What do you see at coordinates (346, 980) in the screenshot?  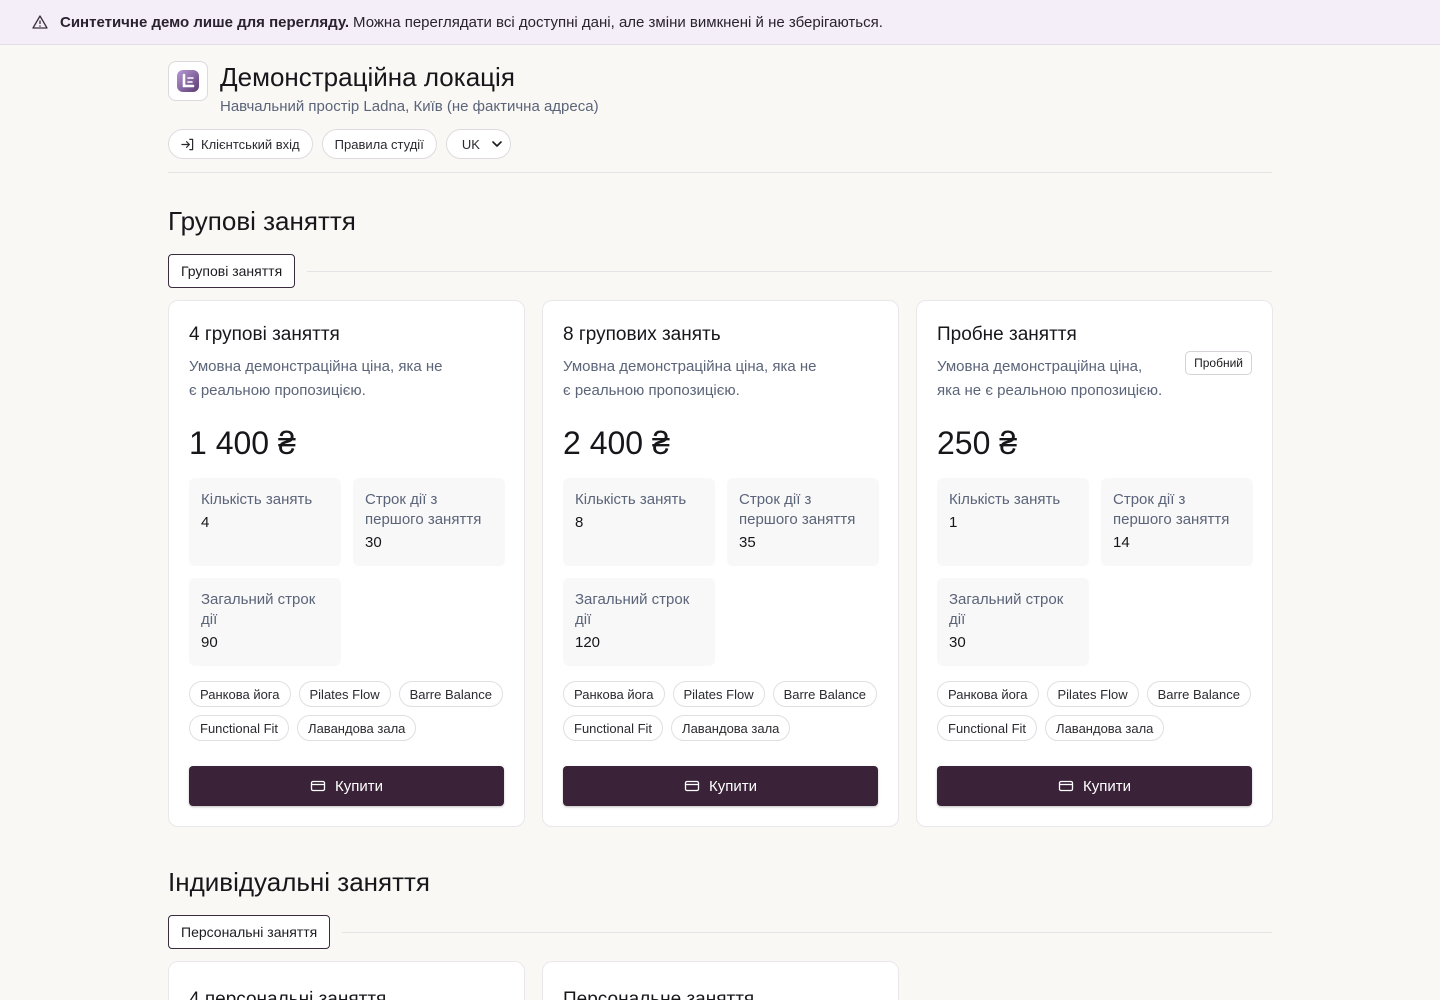 I see `pass-card: 4 персональні заняття` at bounding box center [346, 980].